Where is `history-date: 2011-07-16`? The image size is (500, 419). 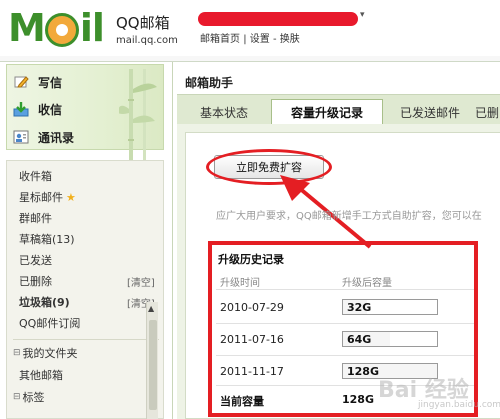
history-date: 2011-07-16 is located at coordinates (252, 339).